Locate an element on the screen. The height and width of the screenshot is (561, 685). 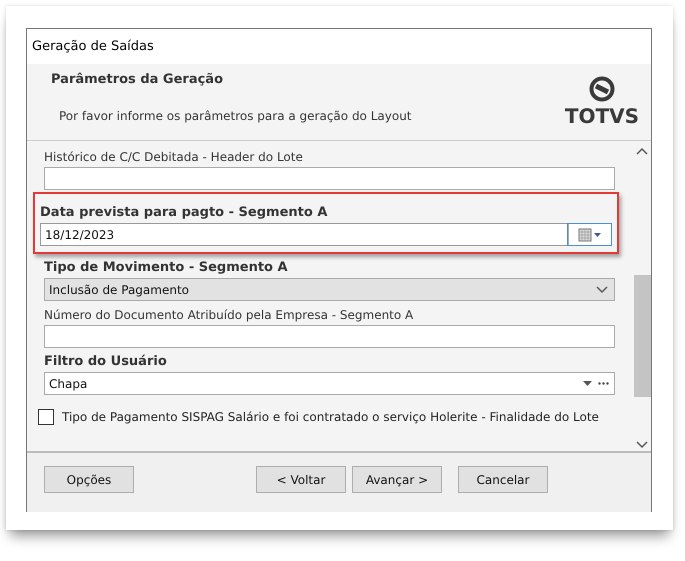
field-label: Histórico de C/C Debitada - Header do Lote is located at coordinates (174, 157).